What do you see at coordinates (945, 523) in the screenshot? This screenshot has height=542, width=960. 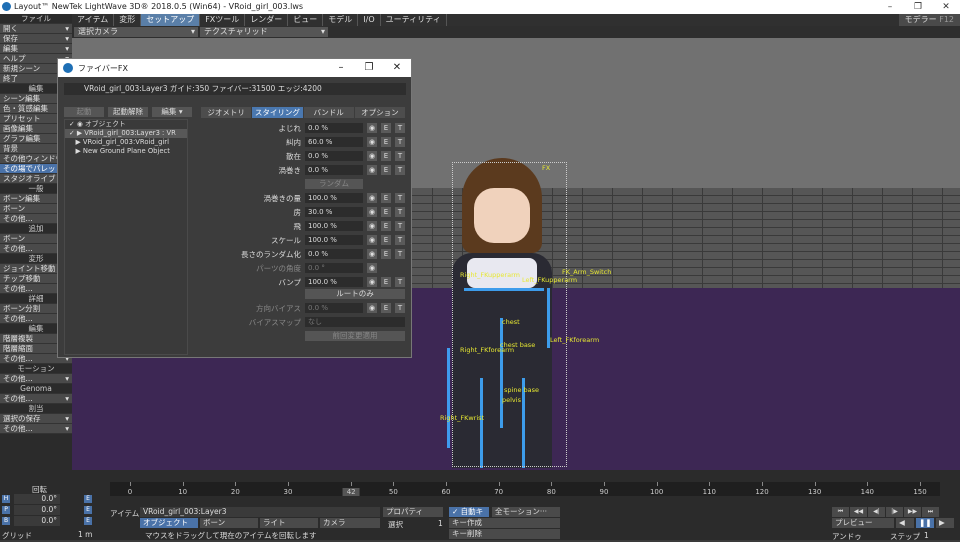 I see `play-icon: ▶` at bounding box center [945, 523].